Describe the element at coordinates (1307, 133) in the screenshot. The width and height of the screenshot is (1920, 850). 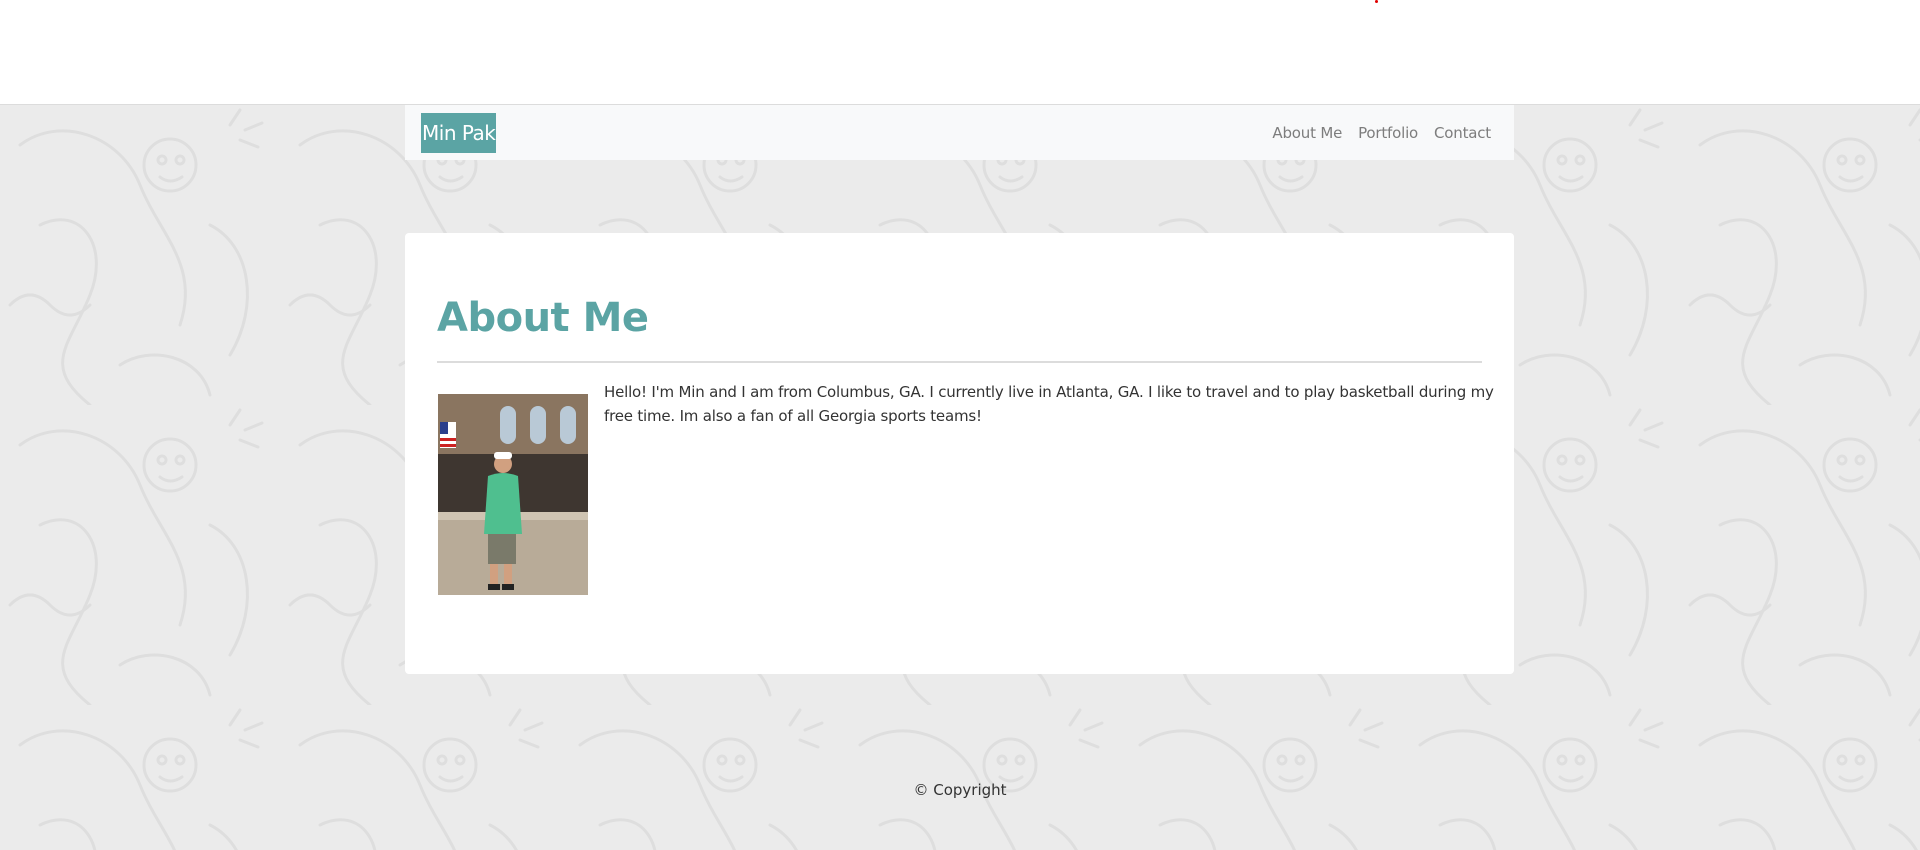
I see `nav-link-about-me: About Me` at that location.